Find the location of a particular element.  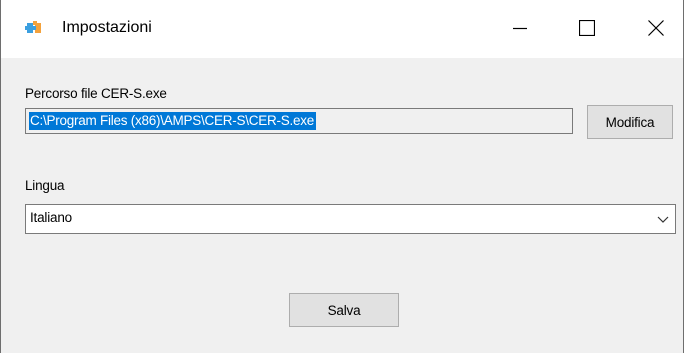

maximize-button is located at coordinates (587, 28).